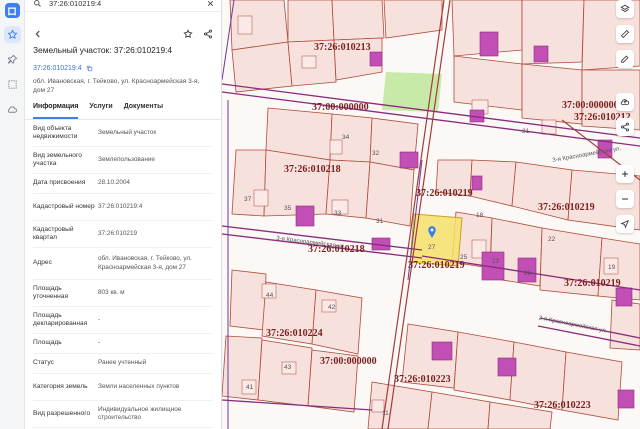 Image resolution: width=640 pixels, height=429 pixels. What do you see at coordinates (42, 263) in the screenshot?
I see `row-key: Адрес` at bounding box center [42, 263].